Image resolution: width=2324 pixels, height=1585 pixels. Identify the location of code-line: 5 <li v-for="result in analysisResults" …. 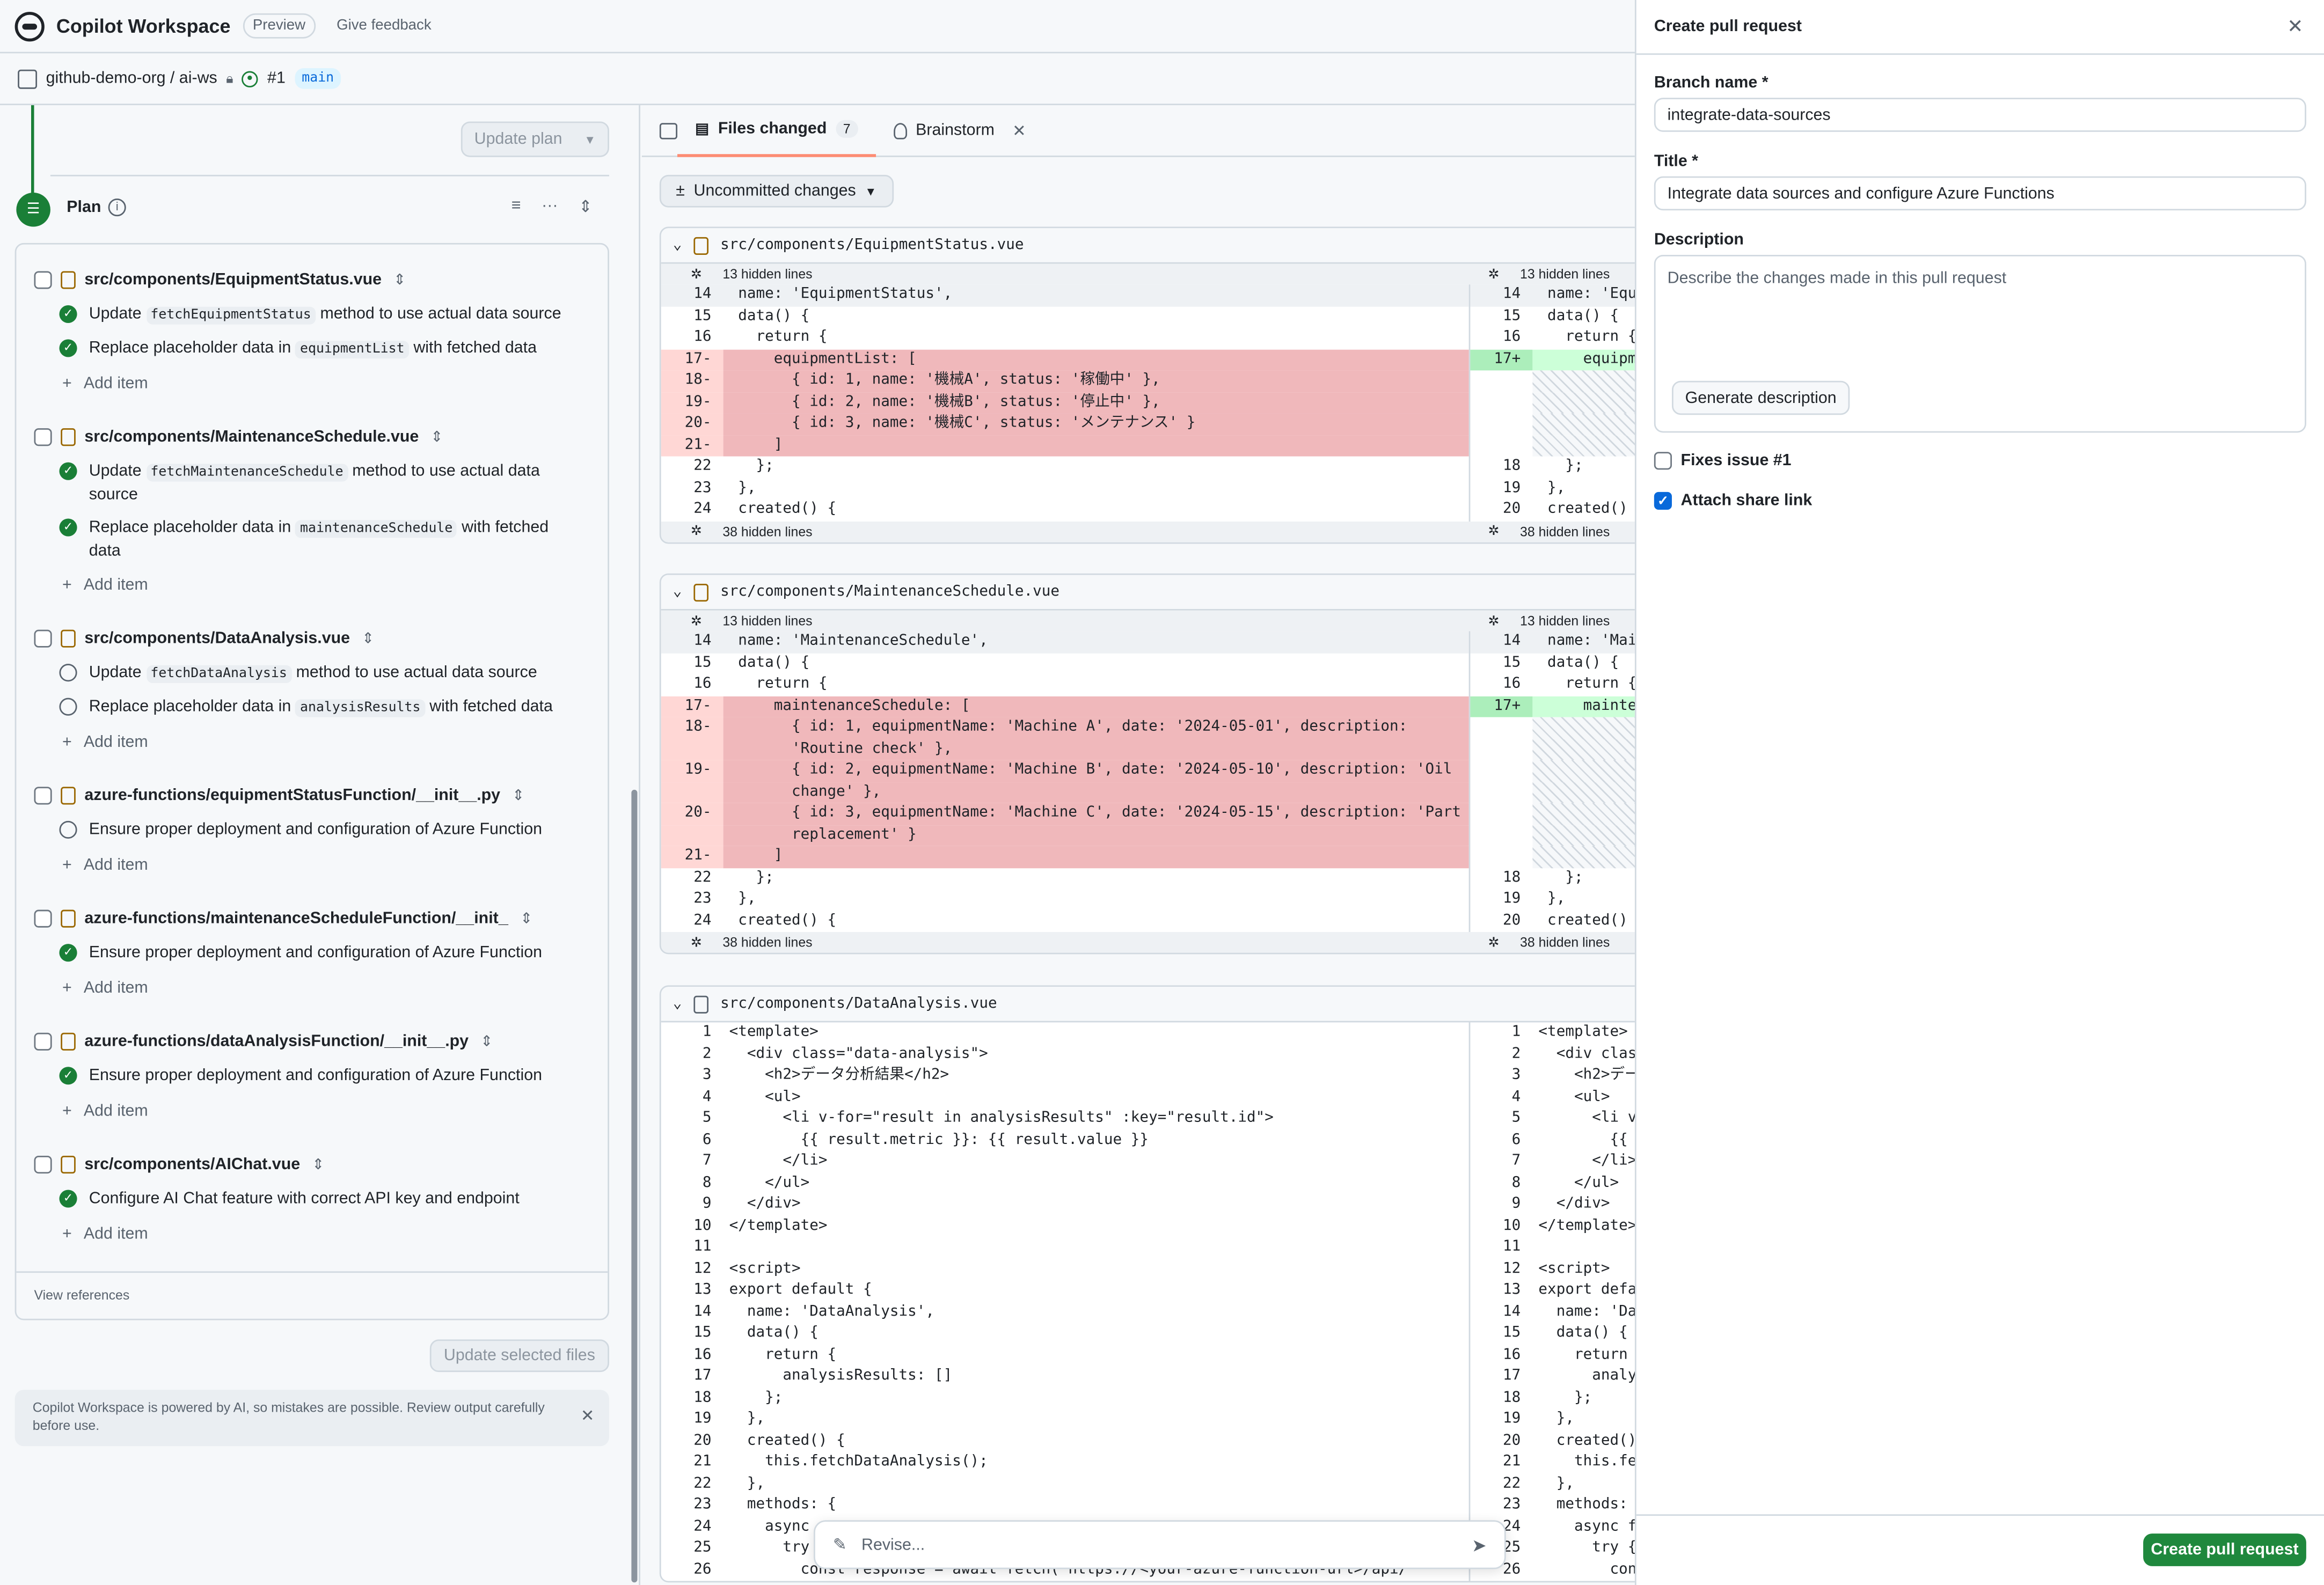
(1065, 1119).